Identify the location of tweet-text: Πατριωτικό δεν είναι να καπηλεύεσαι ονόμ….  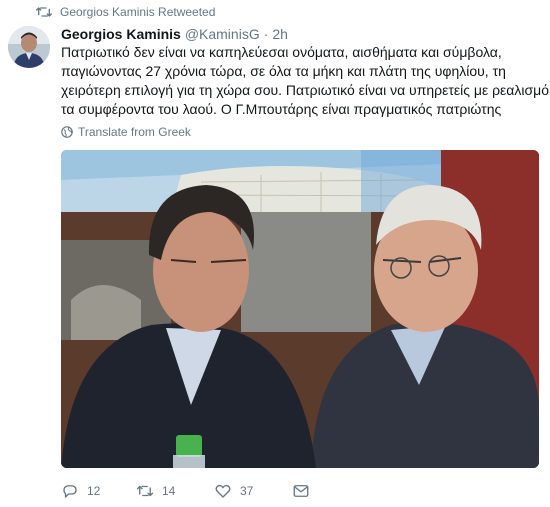
(305, 81).